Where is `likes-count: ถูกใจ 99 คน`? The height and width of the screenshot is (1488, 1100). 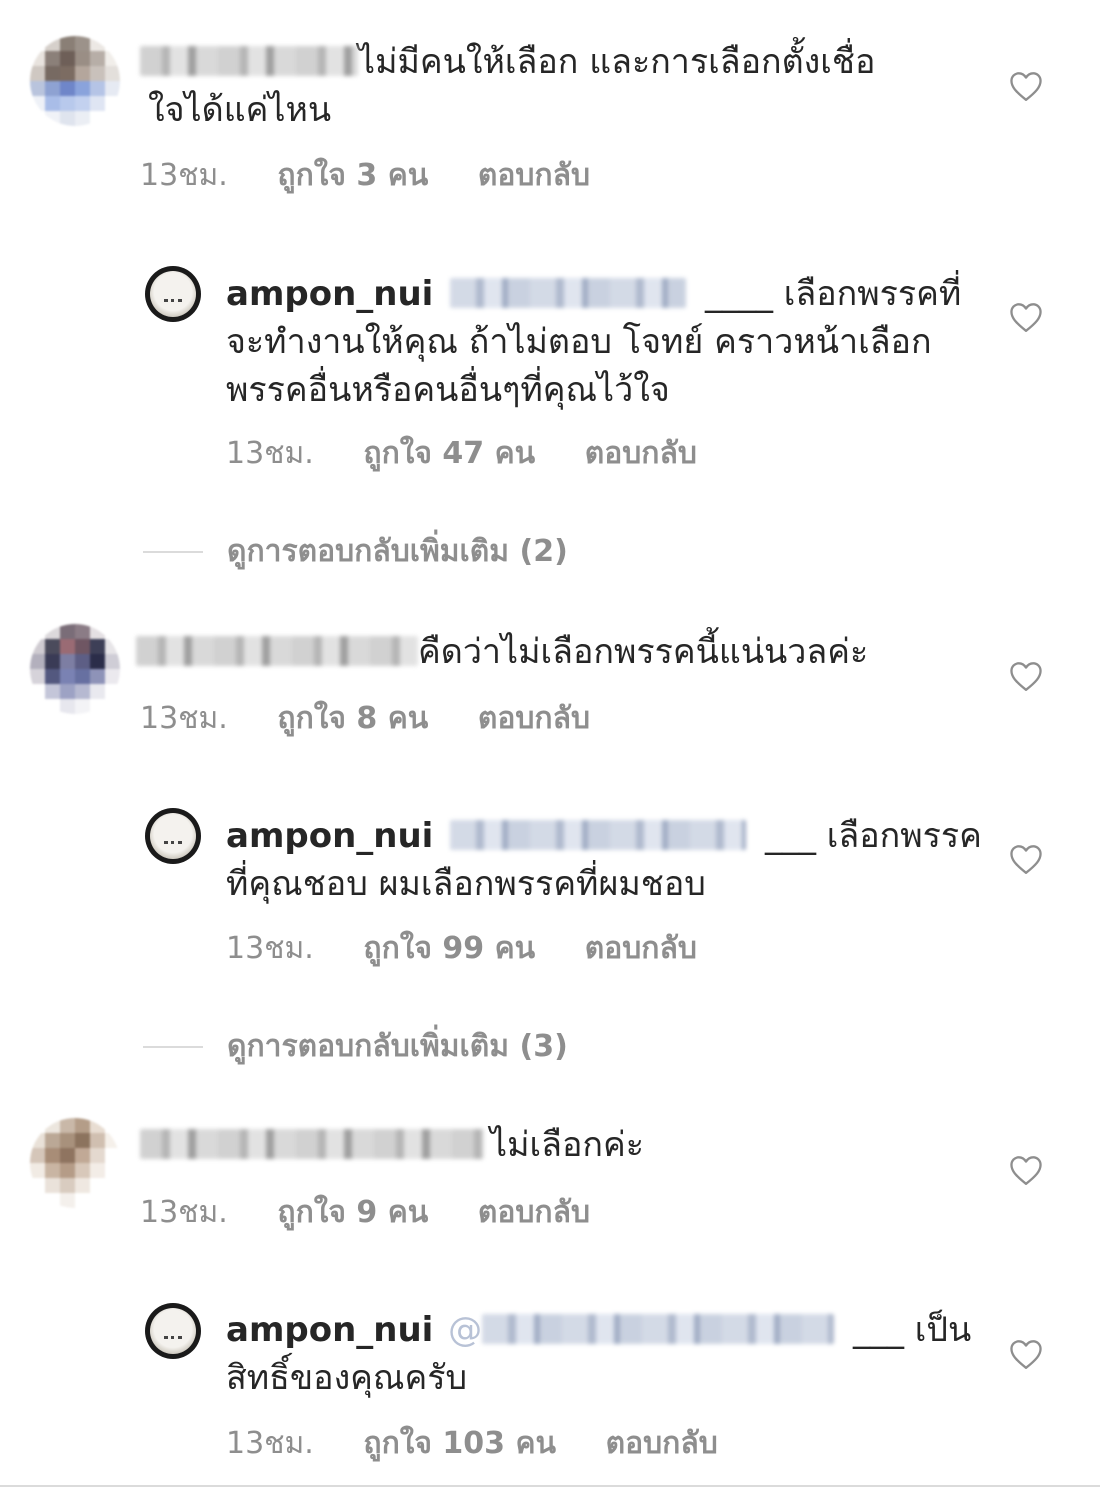 likes-count: ถูกใจ 99 คน is located at coordinates (449, 948).